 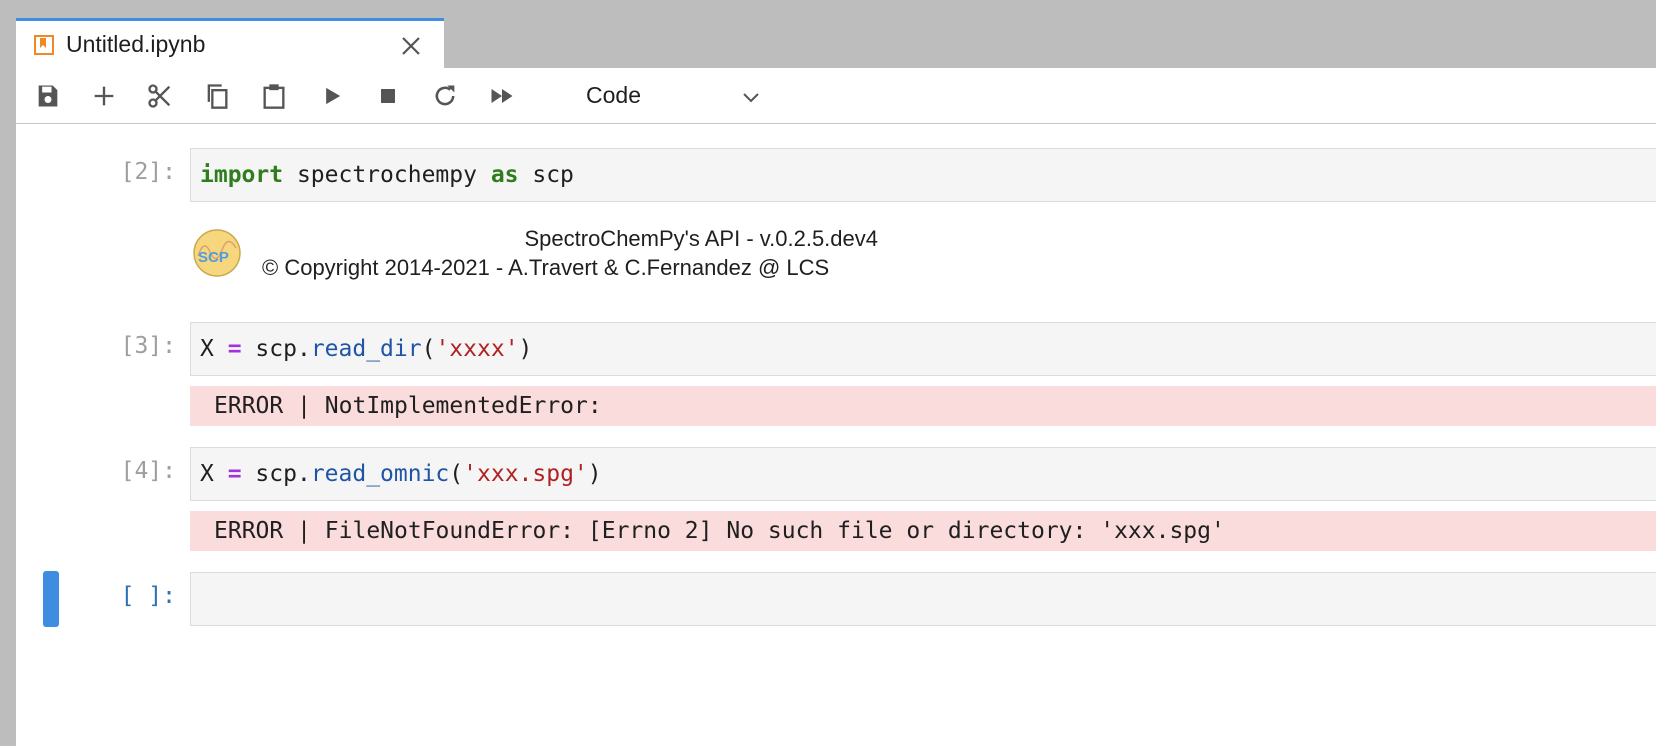 I want to click on cell-prompt: [3]:, so click(x=148, y=346).